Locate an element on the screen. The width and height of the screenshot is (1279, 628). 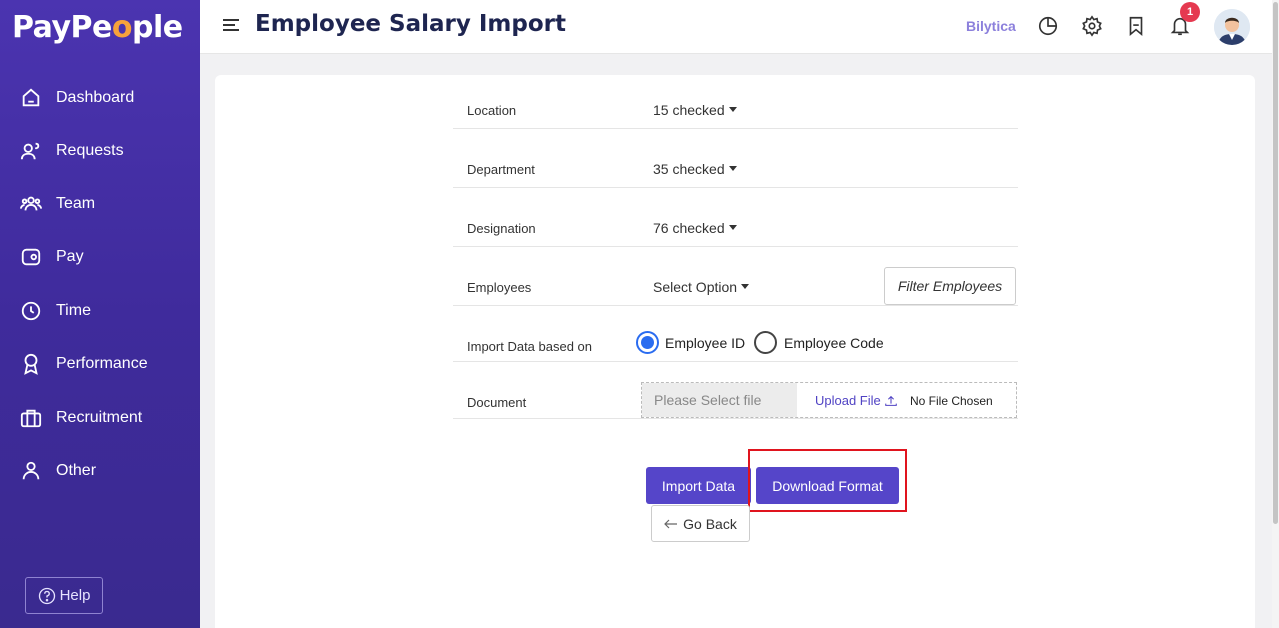
document-label: Document is located at coordinates (497, 402).